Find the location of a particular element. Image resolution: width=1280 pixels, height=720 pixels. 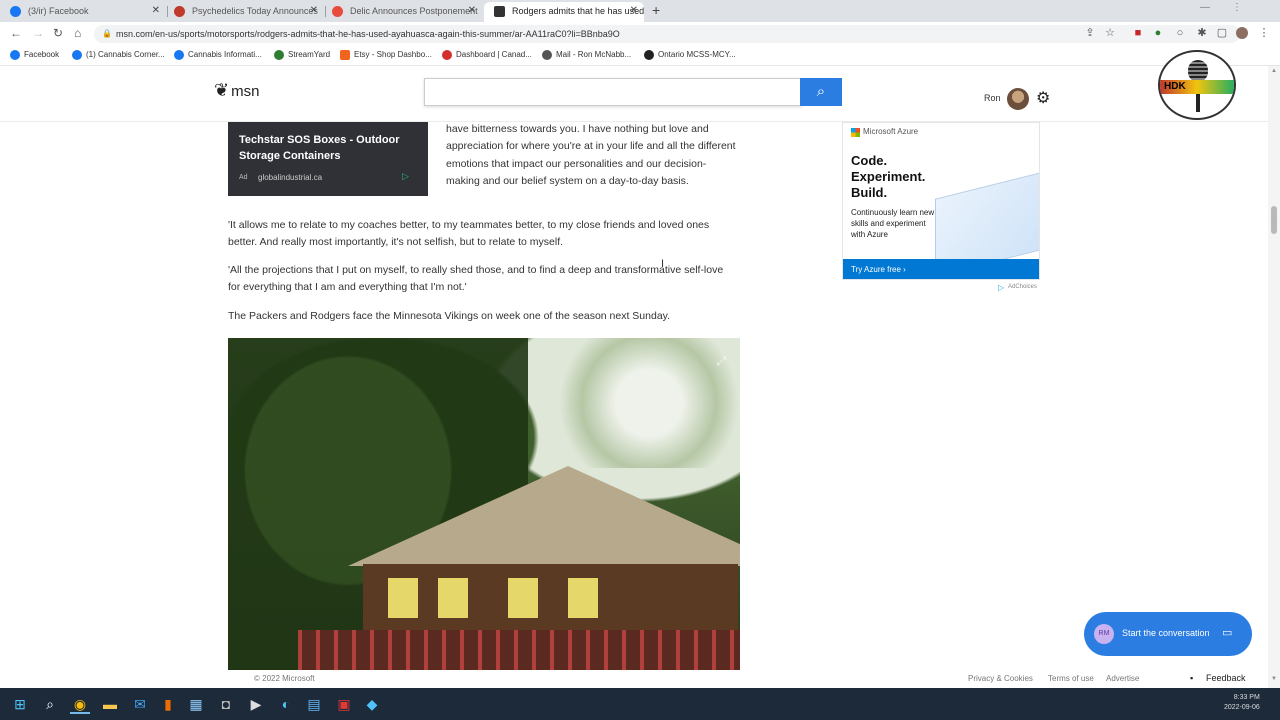

privacy-link: Privacy & Cookies is located at coordinates (1000, 678).